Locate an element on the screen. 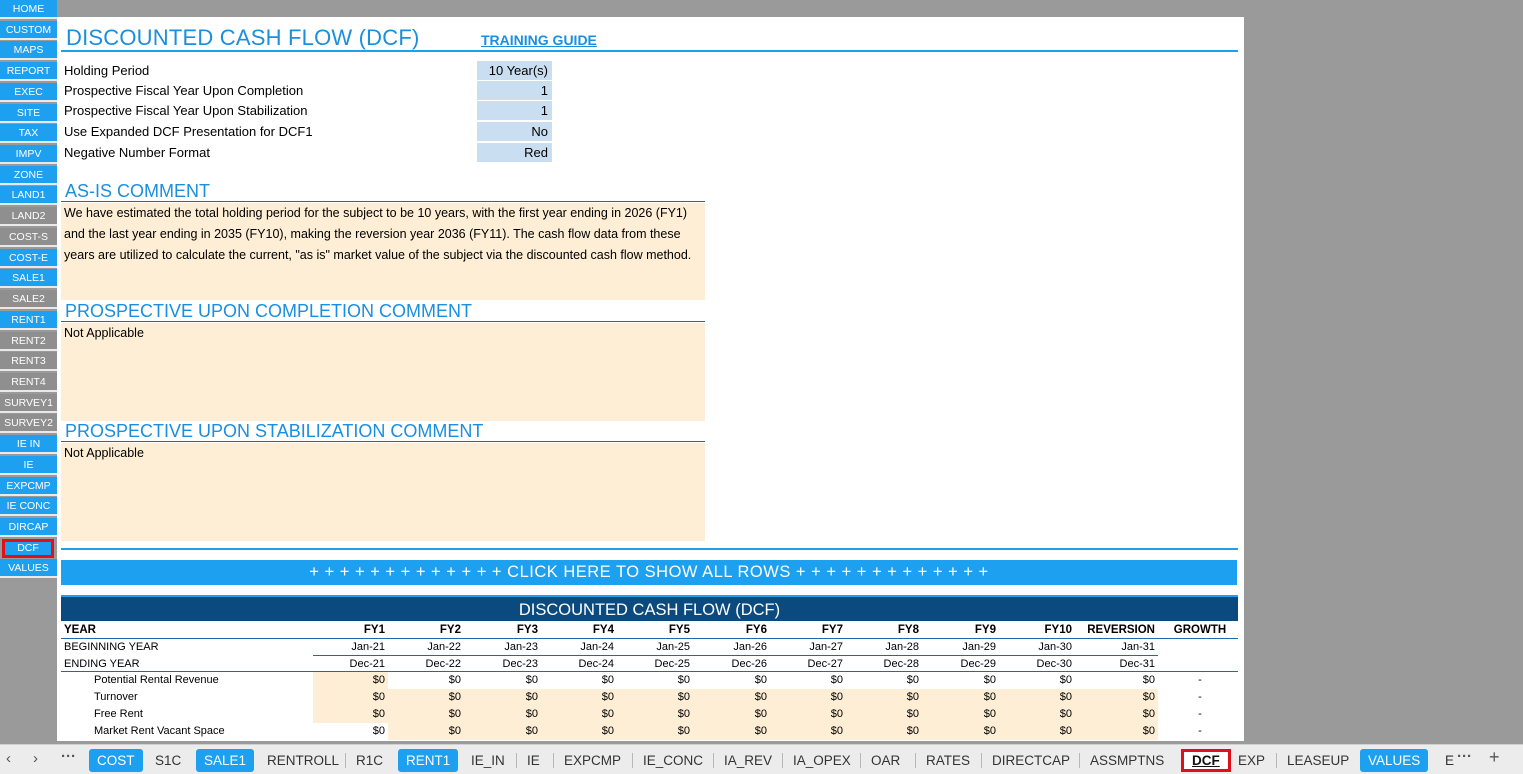 Image resolution: width=1523 pixels, height=774 pixels. nav-survey2: SURVEY2 is located at coordinates (28, 424).